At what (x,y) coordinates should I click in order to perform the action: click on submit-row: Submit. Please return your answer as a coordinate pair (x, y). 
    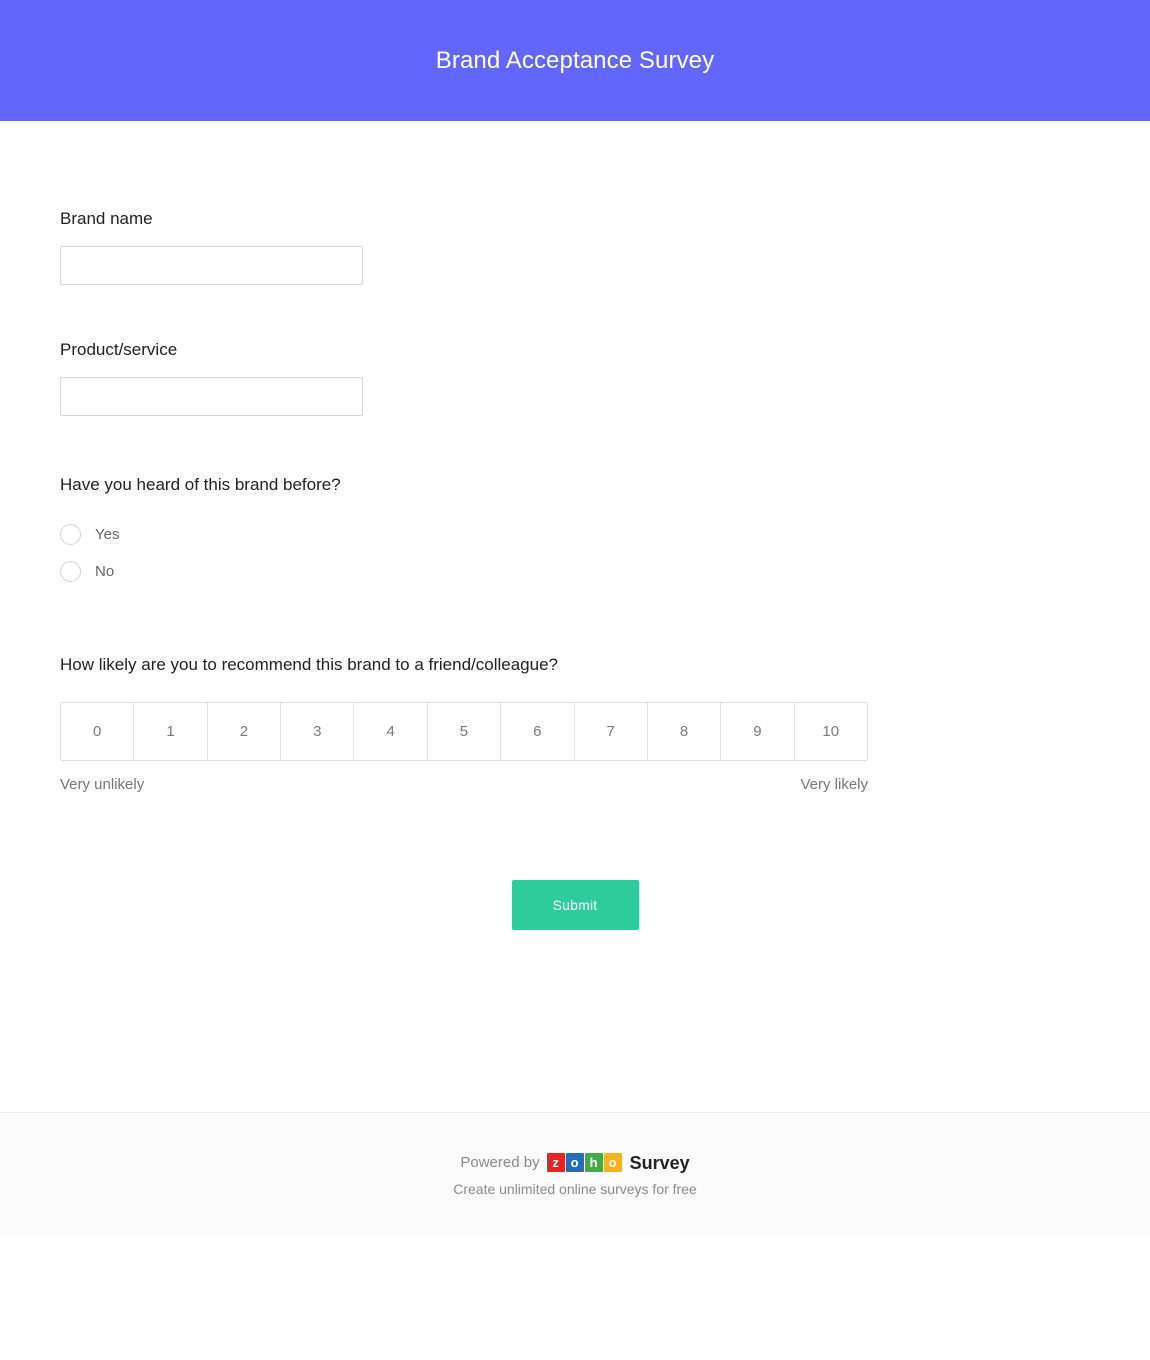
    Looking at the image, I should click on (575, 861).